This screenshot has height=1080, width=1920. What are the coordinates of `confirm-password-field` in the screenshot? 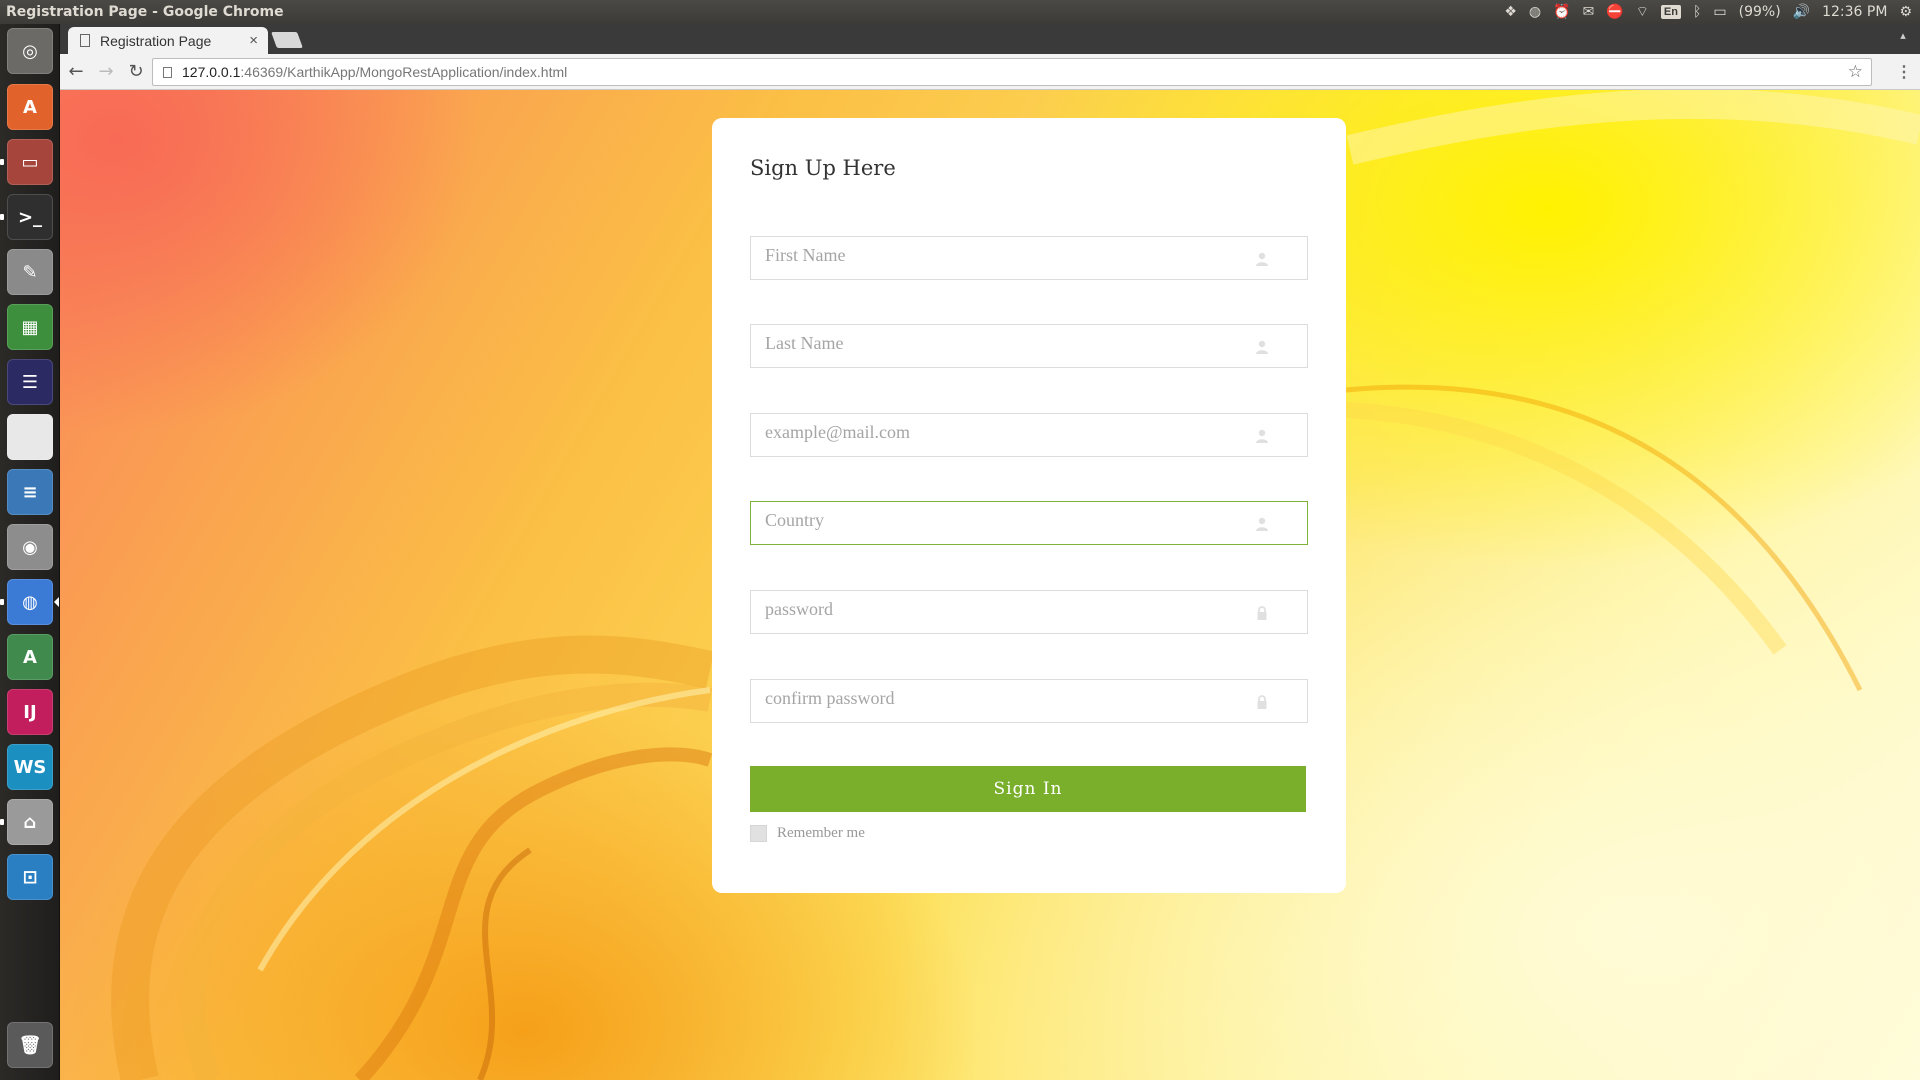 It's located at (1029, 701).